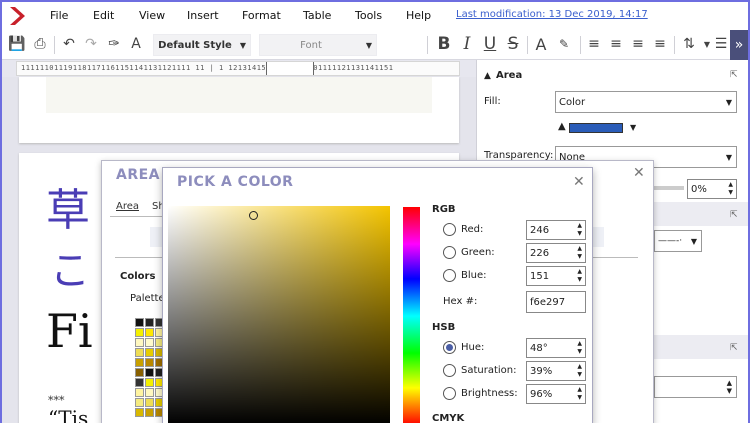 Image resolution: width=750 pixels, height=423 pixels. Describe the element at coordinates (638, 44) in the screenshot. I see `align-right-icon: ≡` at that location.